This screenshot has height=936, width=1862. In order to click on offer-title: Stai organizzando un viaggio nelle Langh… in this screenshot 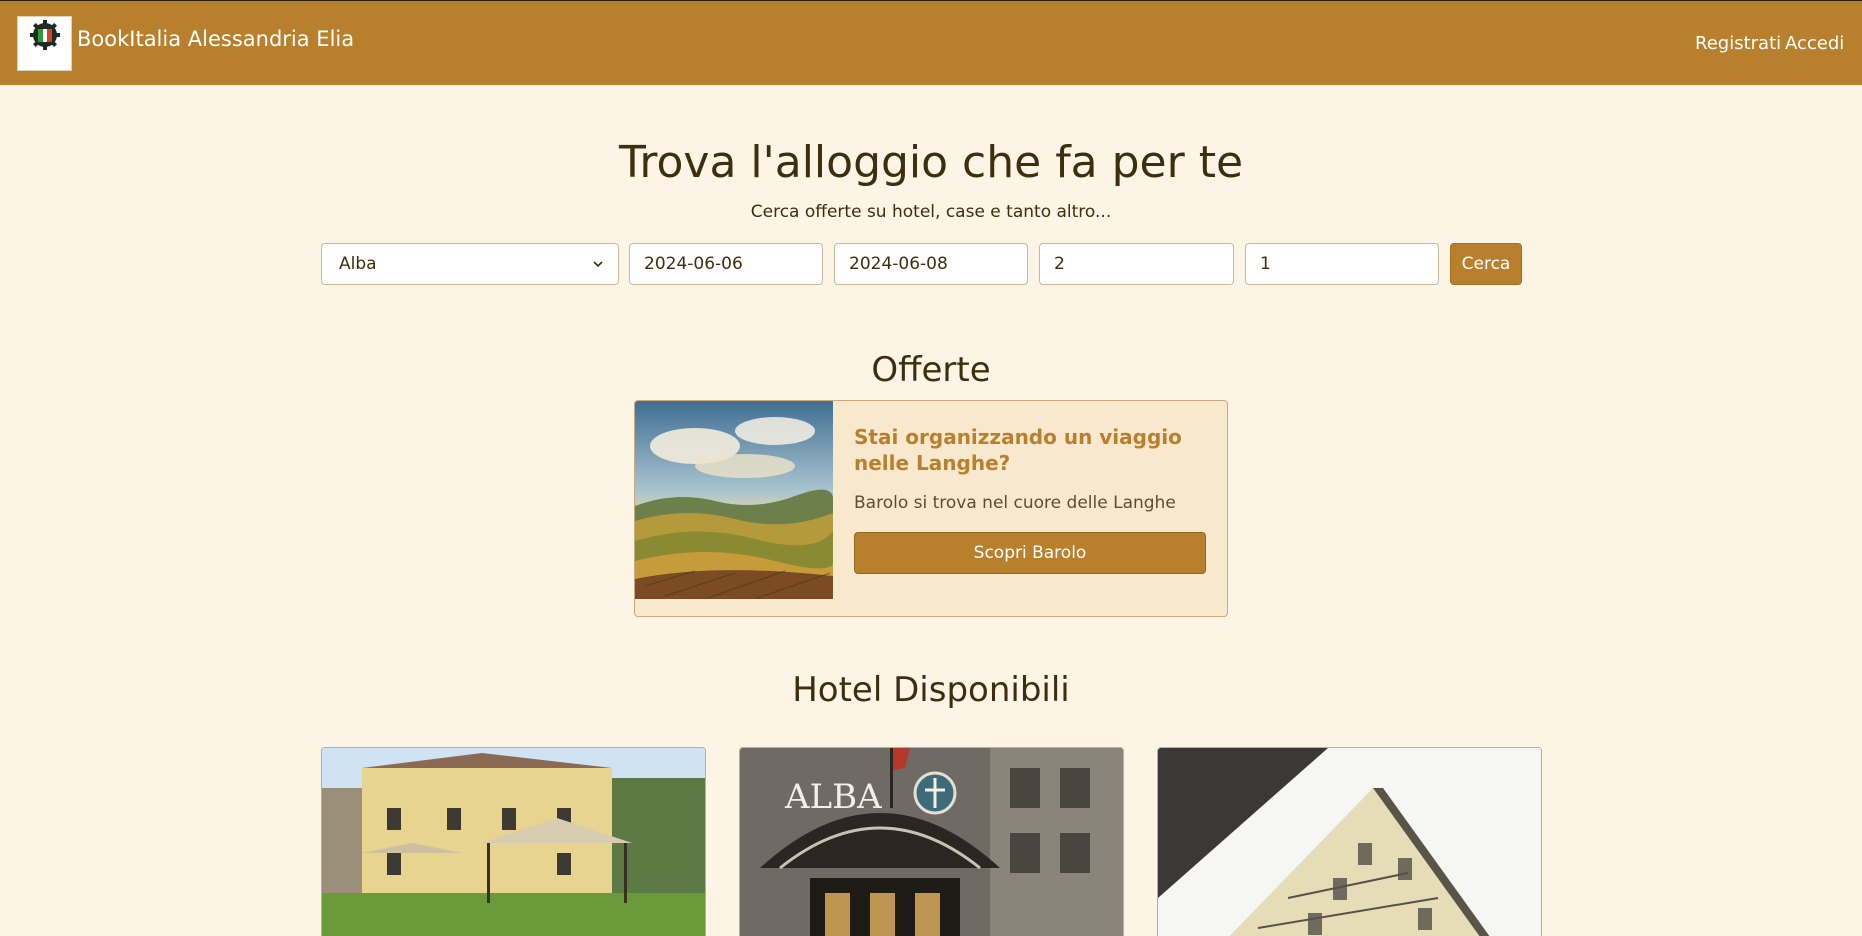, I will do `click(1018, 450)`.